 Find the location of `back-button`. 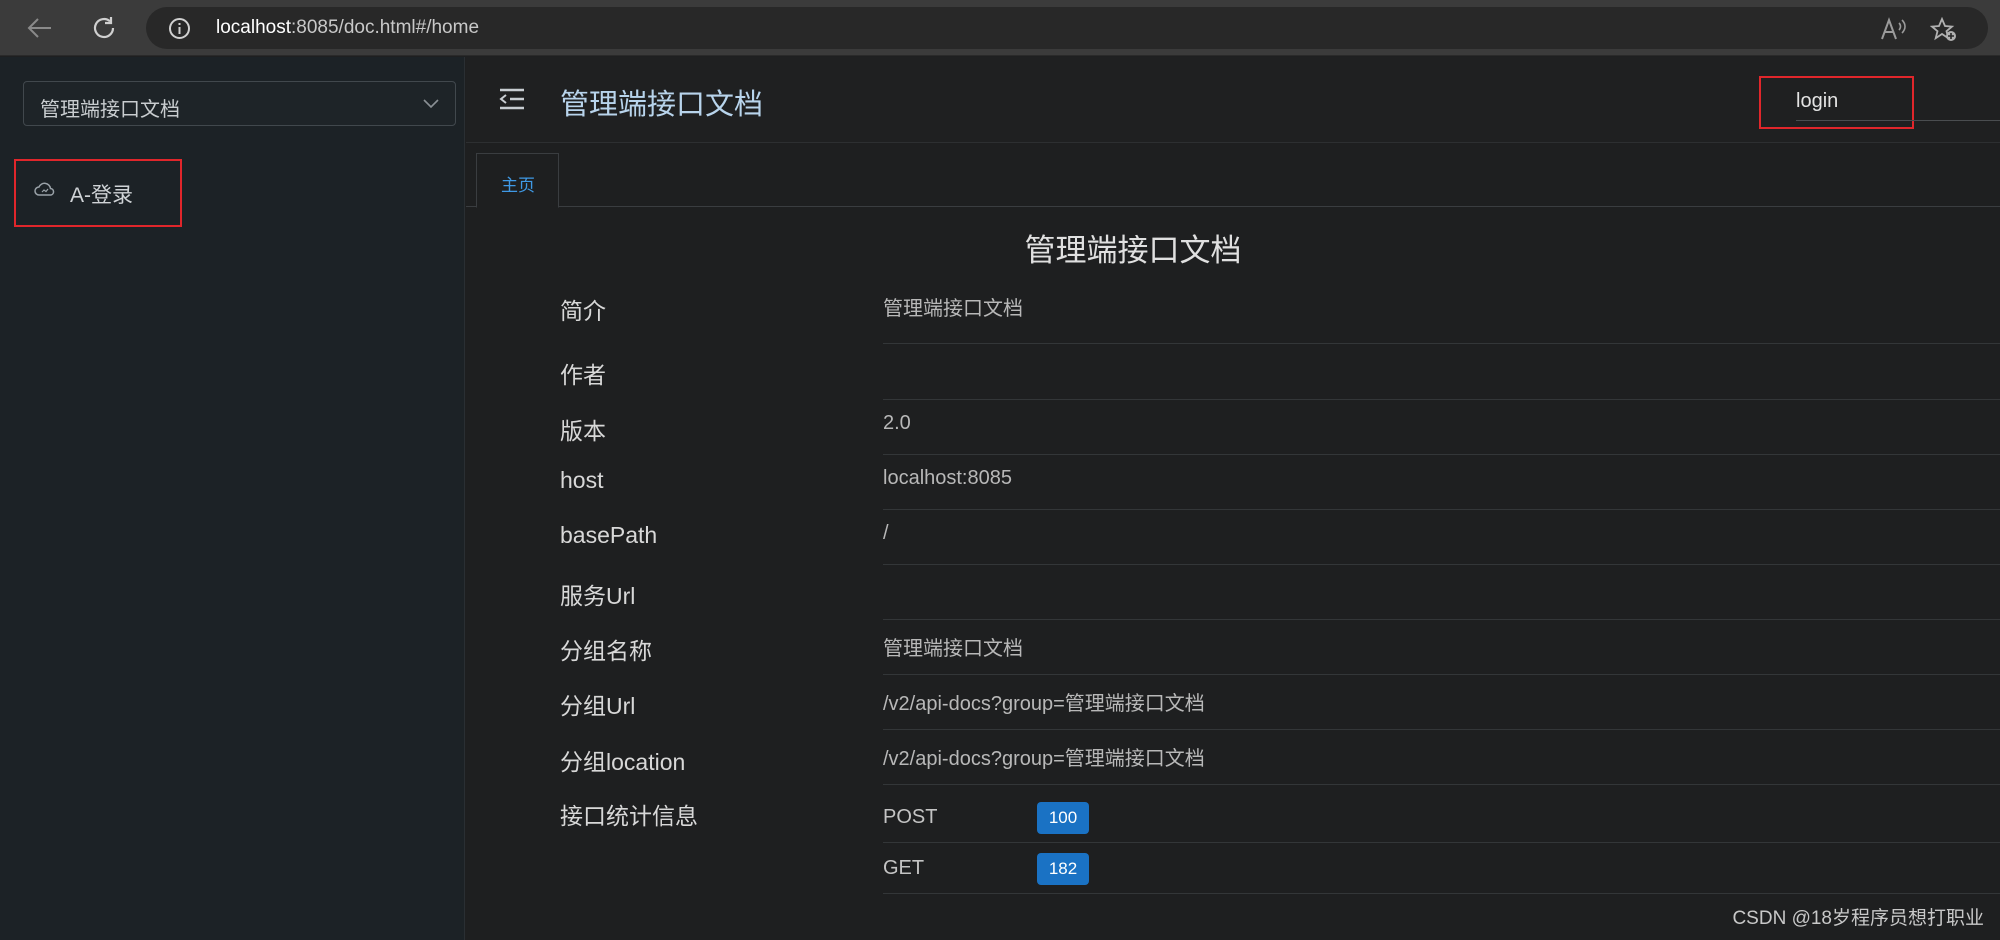

back-button is located at coordinates (40, 28).